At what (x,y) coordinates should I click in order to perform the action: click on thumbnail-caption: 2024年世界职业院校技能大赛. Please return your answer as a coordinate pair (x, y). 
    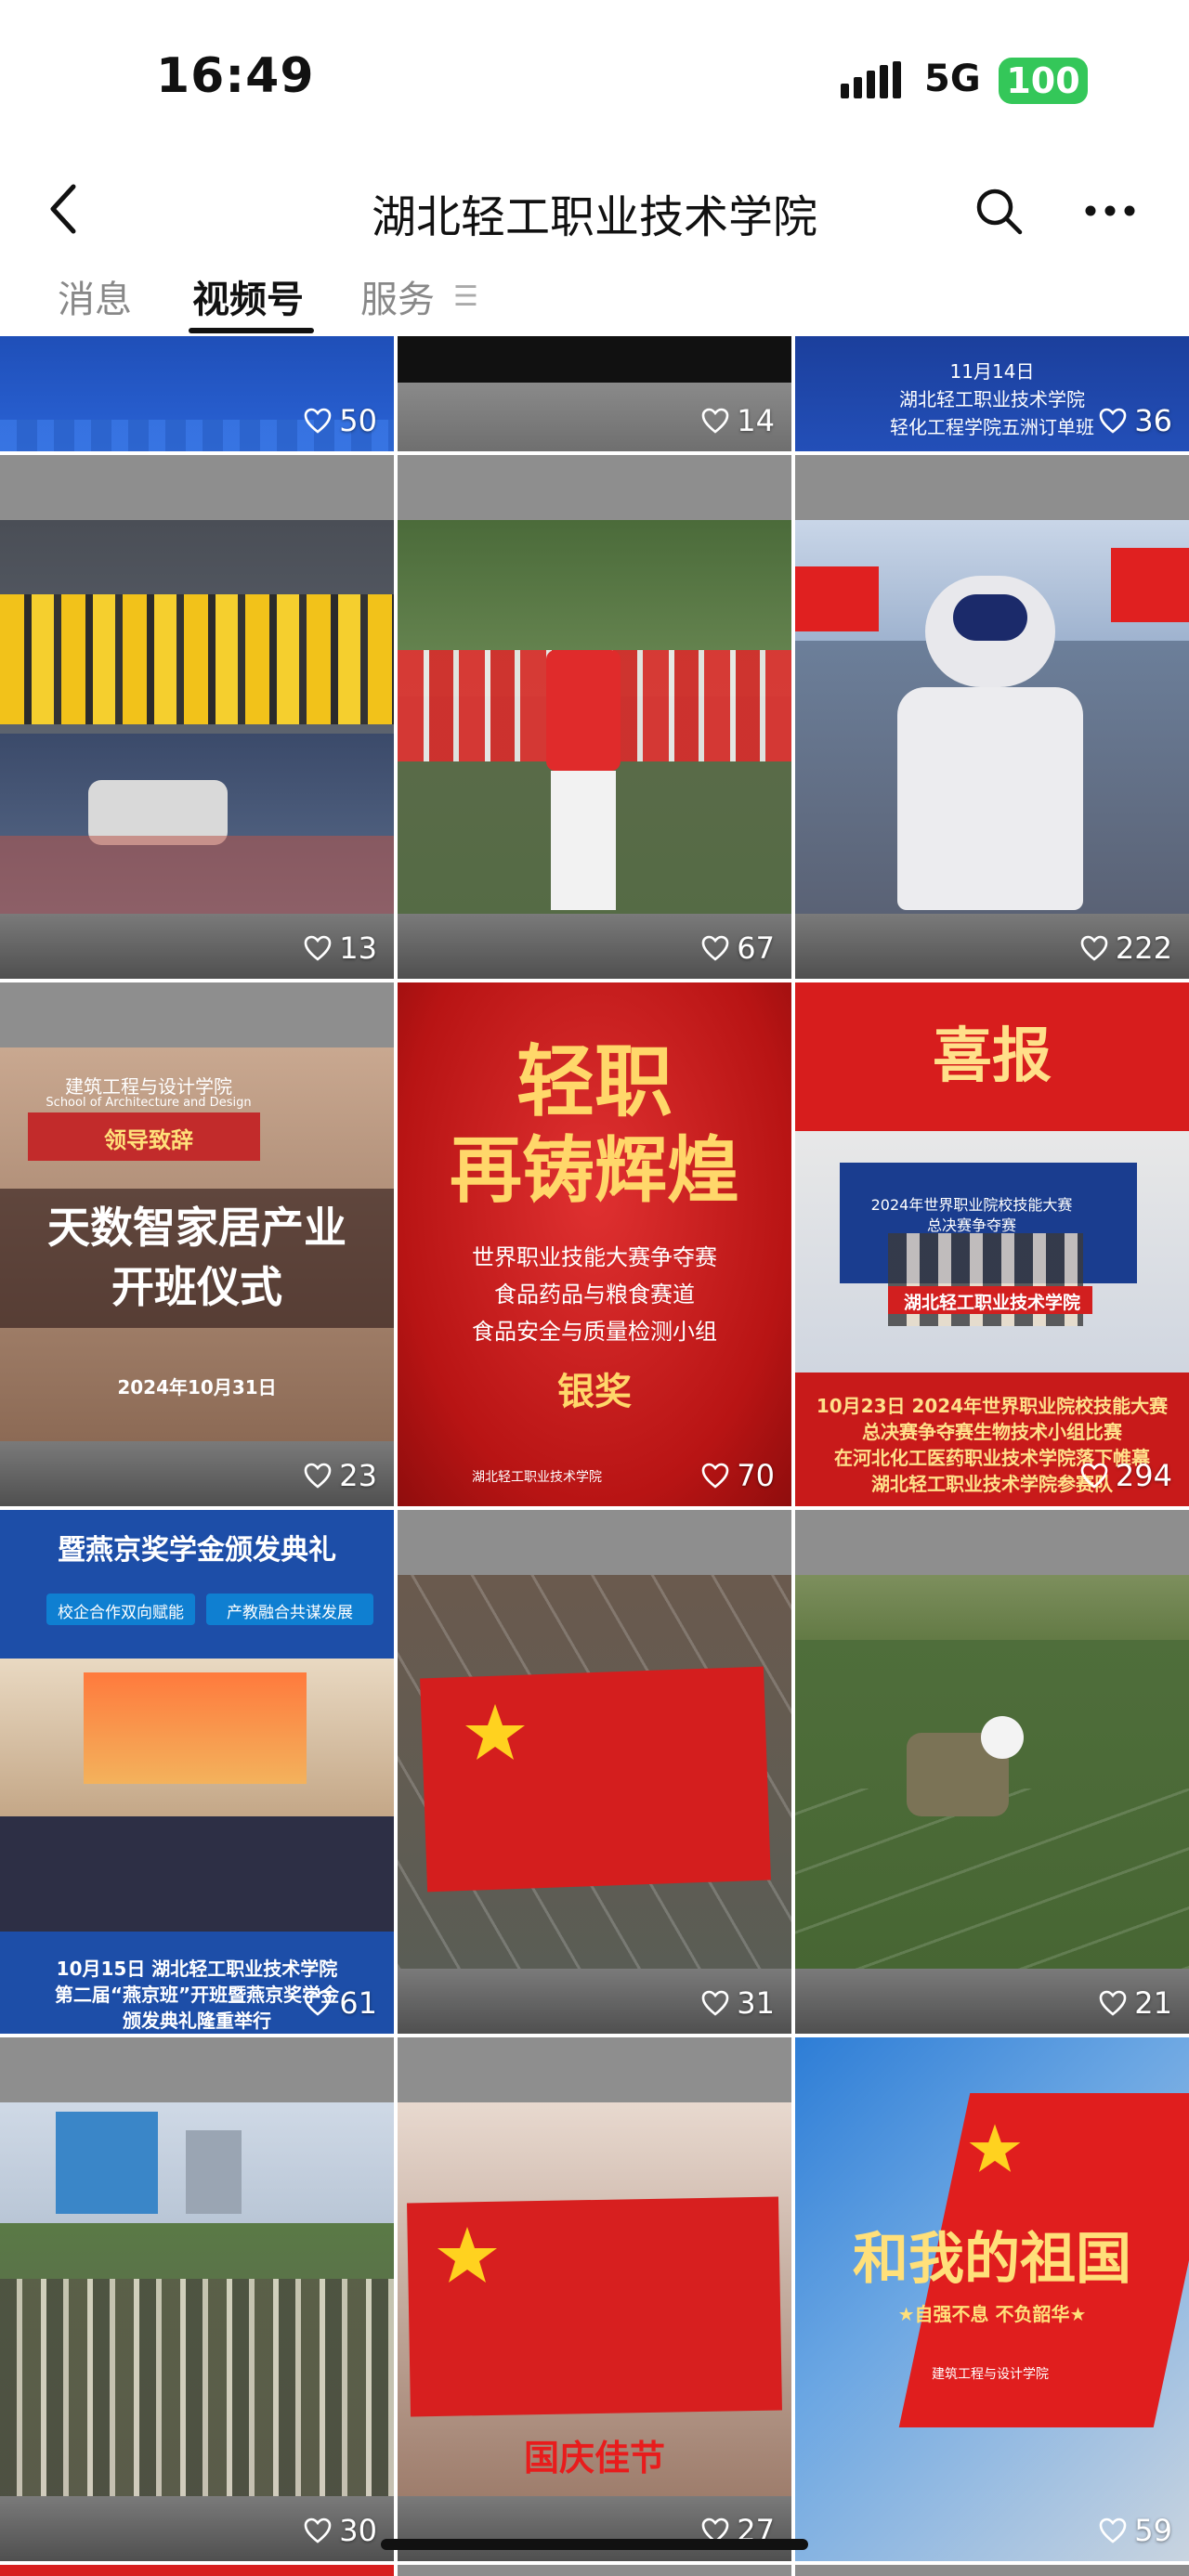
    Looking at the image, I should click on (971, 1205).